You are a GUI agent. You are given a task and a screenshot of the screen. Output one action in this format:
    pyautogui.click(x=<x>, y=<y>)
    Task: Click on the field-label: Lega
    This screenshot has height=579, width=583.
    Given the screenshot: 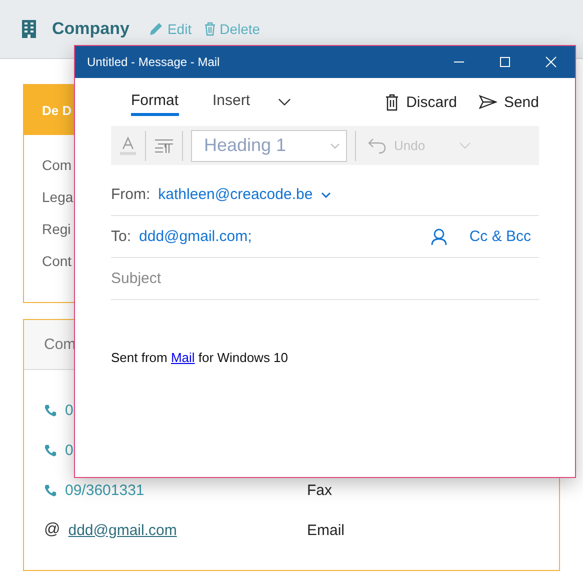 What is the action you would take?
    pyautogui.click(x=58, y=197)
    